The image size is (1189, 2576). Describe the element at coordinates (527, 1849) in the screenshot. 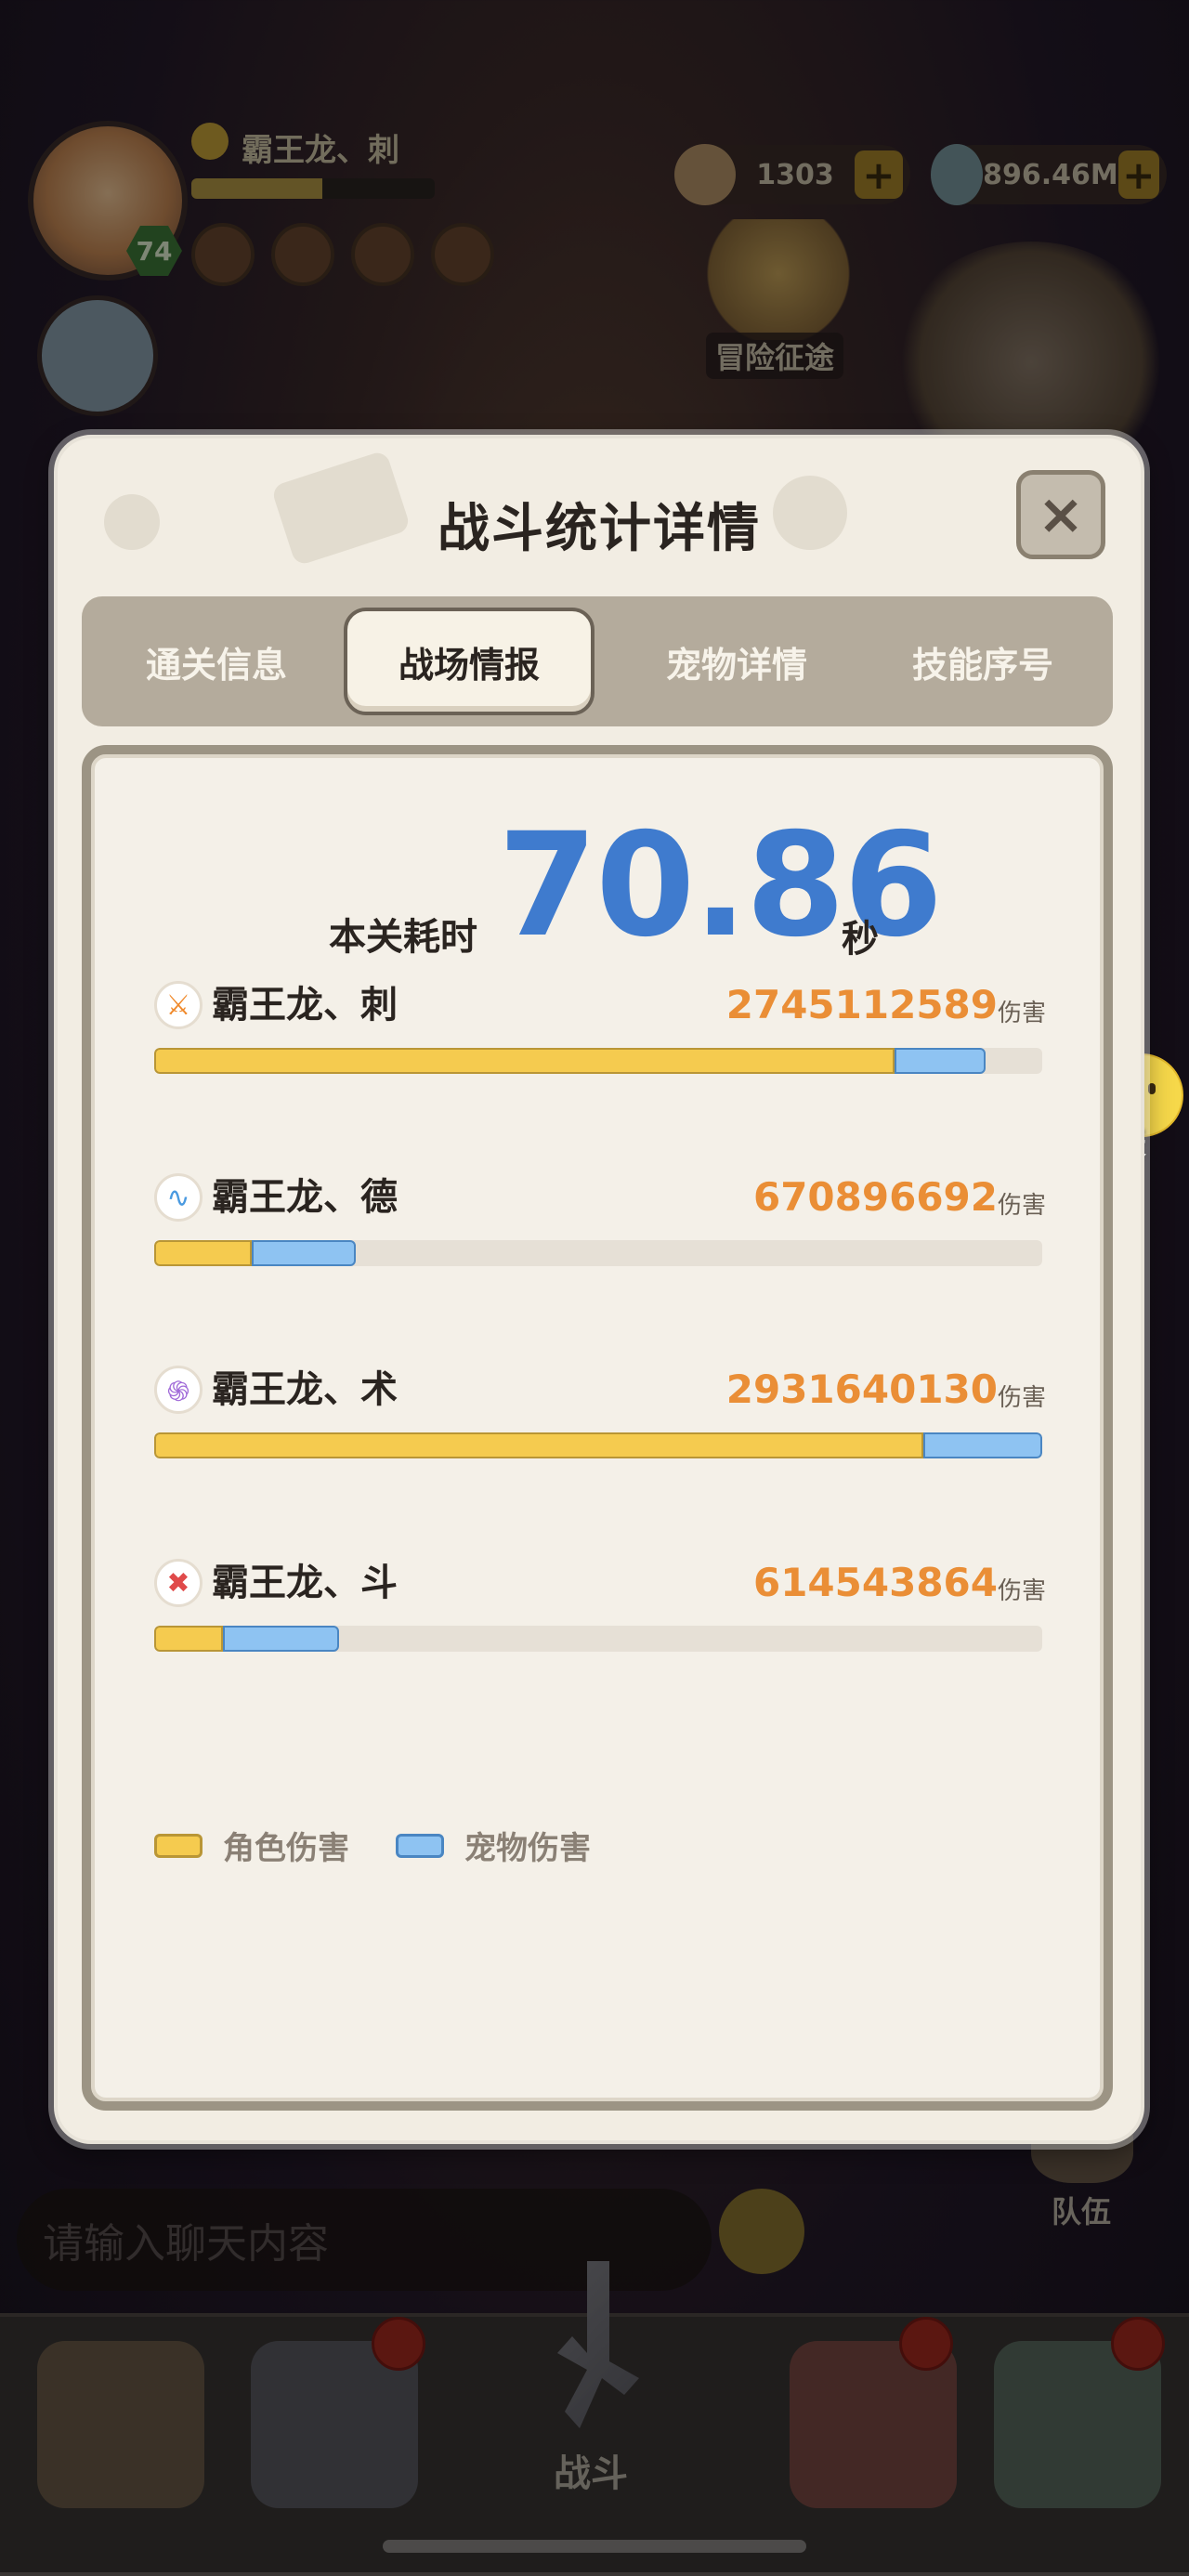

I see `legend-label-pet: 宠物伤害` at that location.